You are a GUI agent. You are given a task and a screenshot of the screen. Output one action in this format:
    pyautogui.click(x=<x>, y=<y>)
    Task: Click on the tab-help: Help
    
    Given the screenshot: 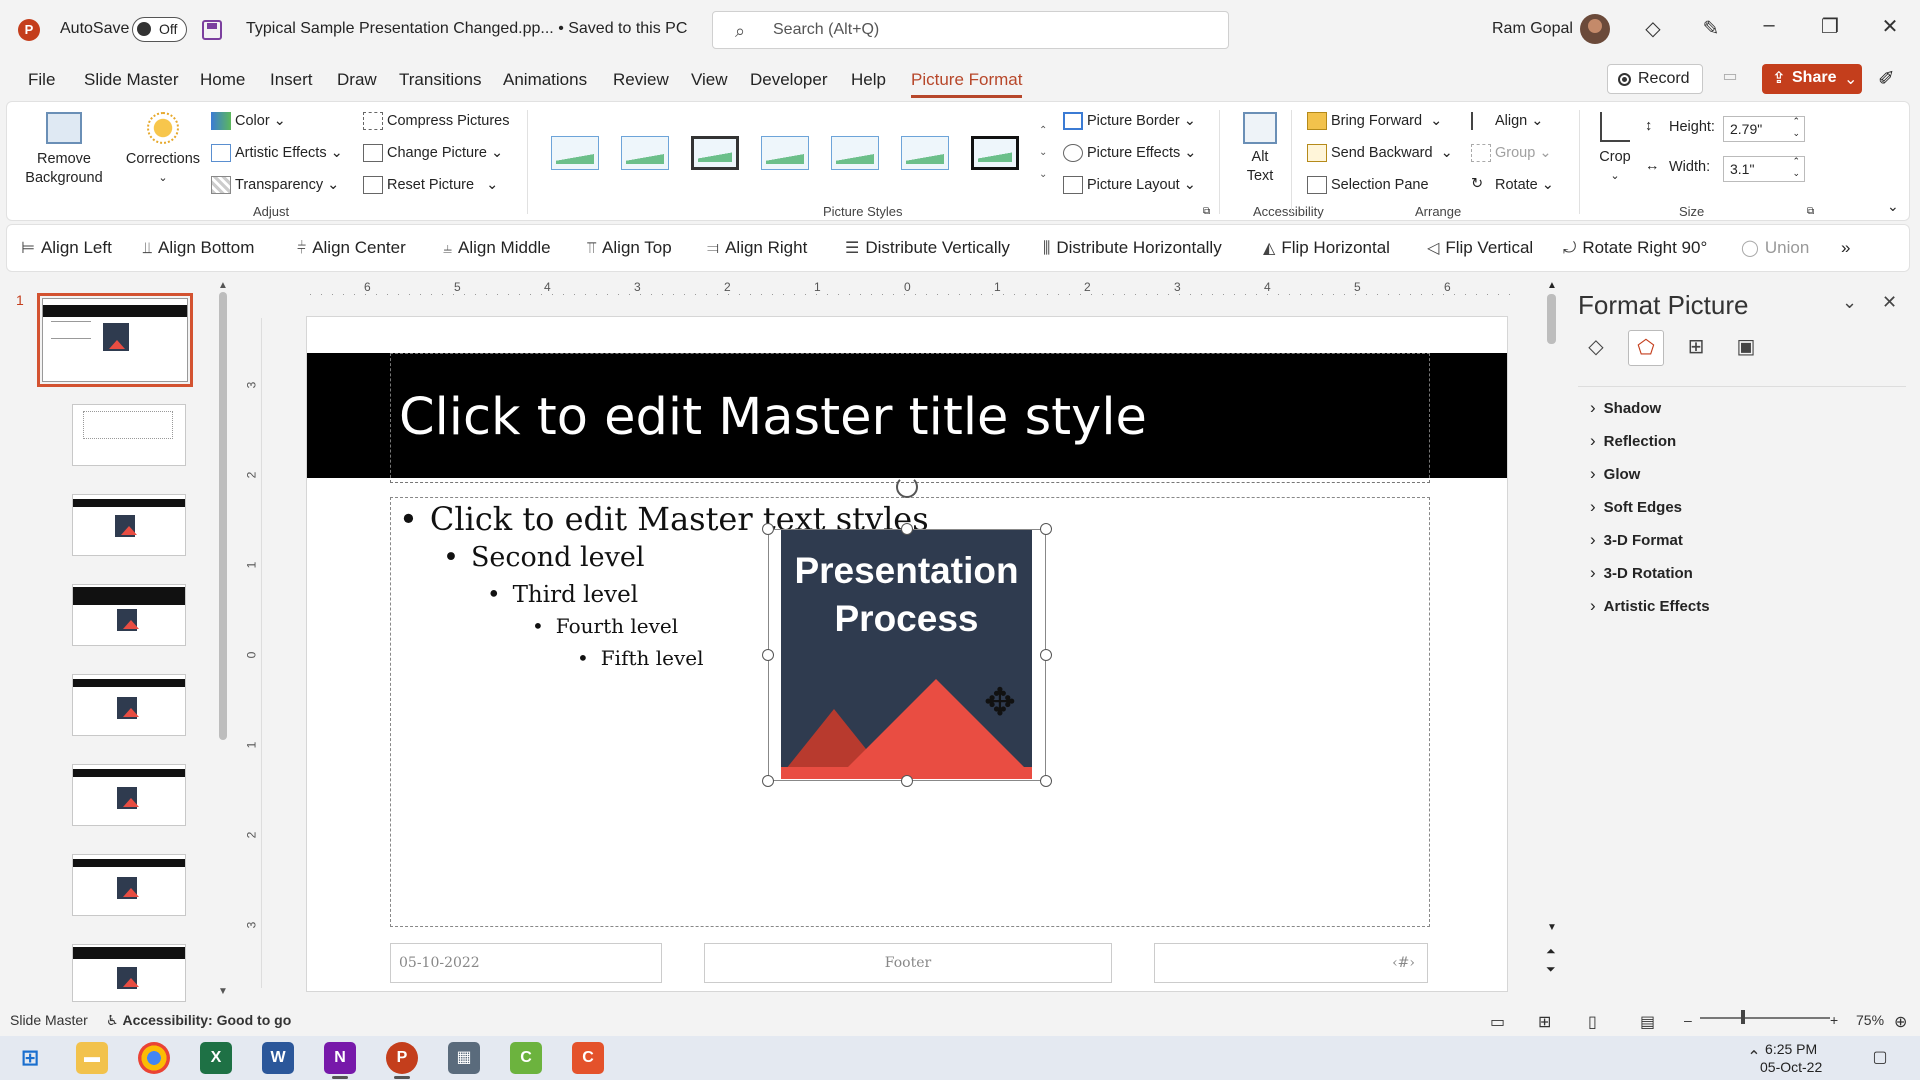 What is the action you would take?
    pyautogui.click(x=868, y=80)
    